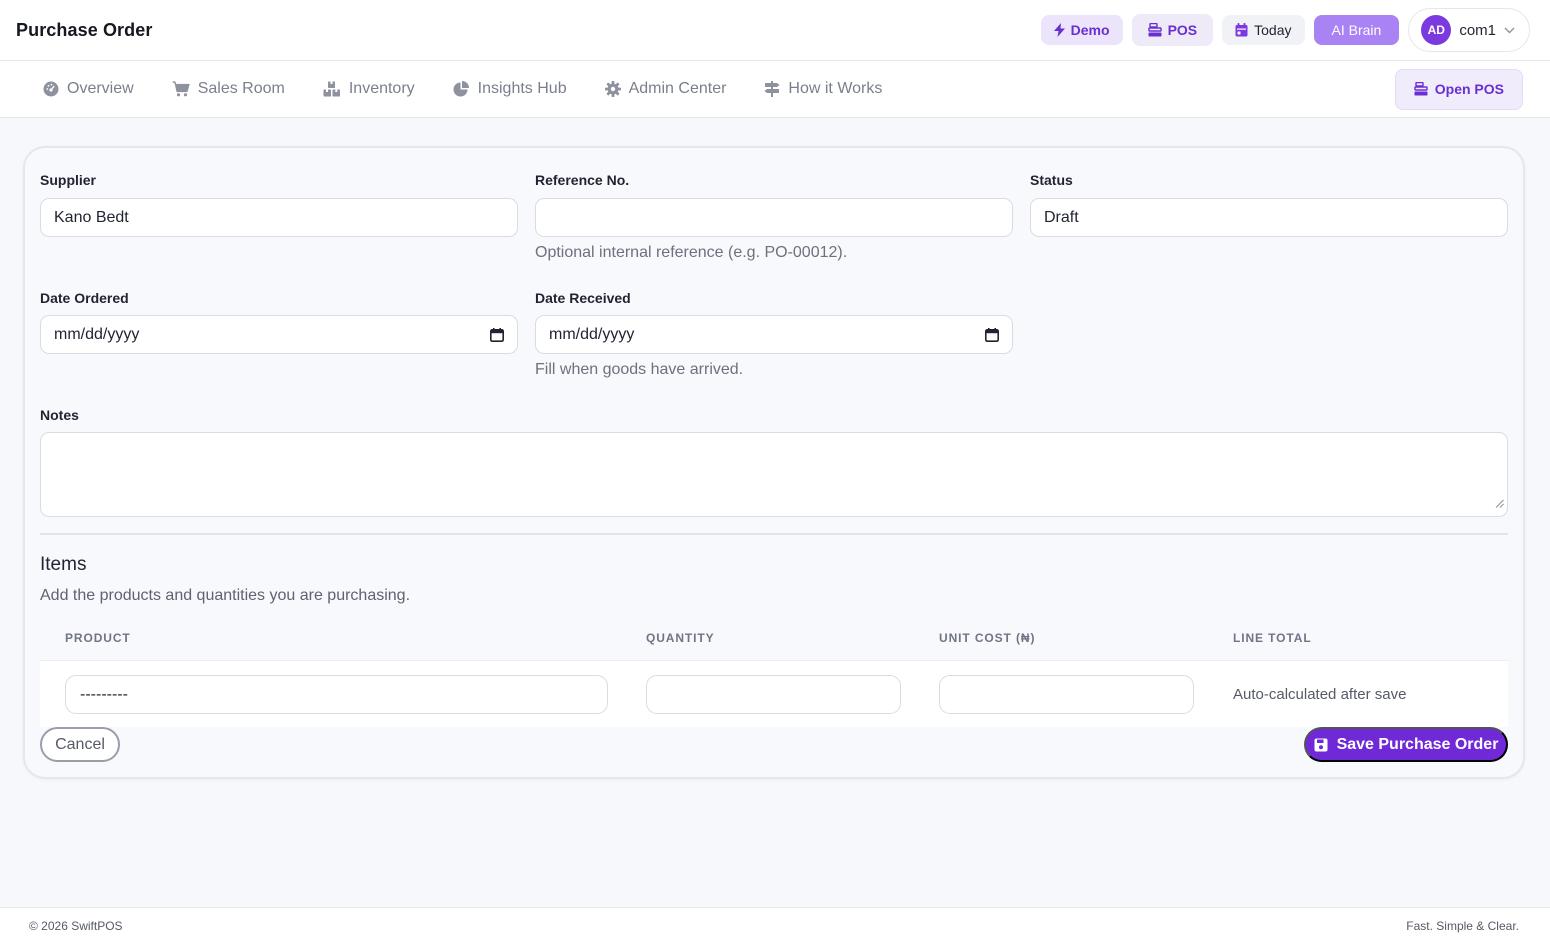 This screenshot has height=944, width=1550. Describe the element at coordinates (279, 217) in the screenshot. I see `supplier-select: Kano Bedt` at that location.